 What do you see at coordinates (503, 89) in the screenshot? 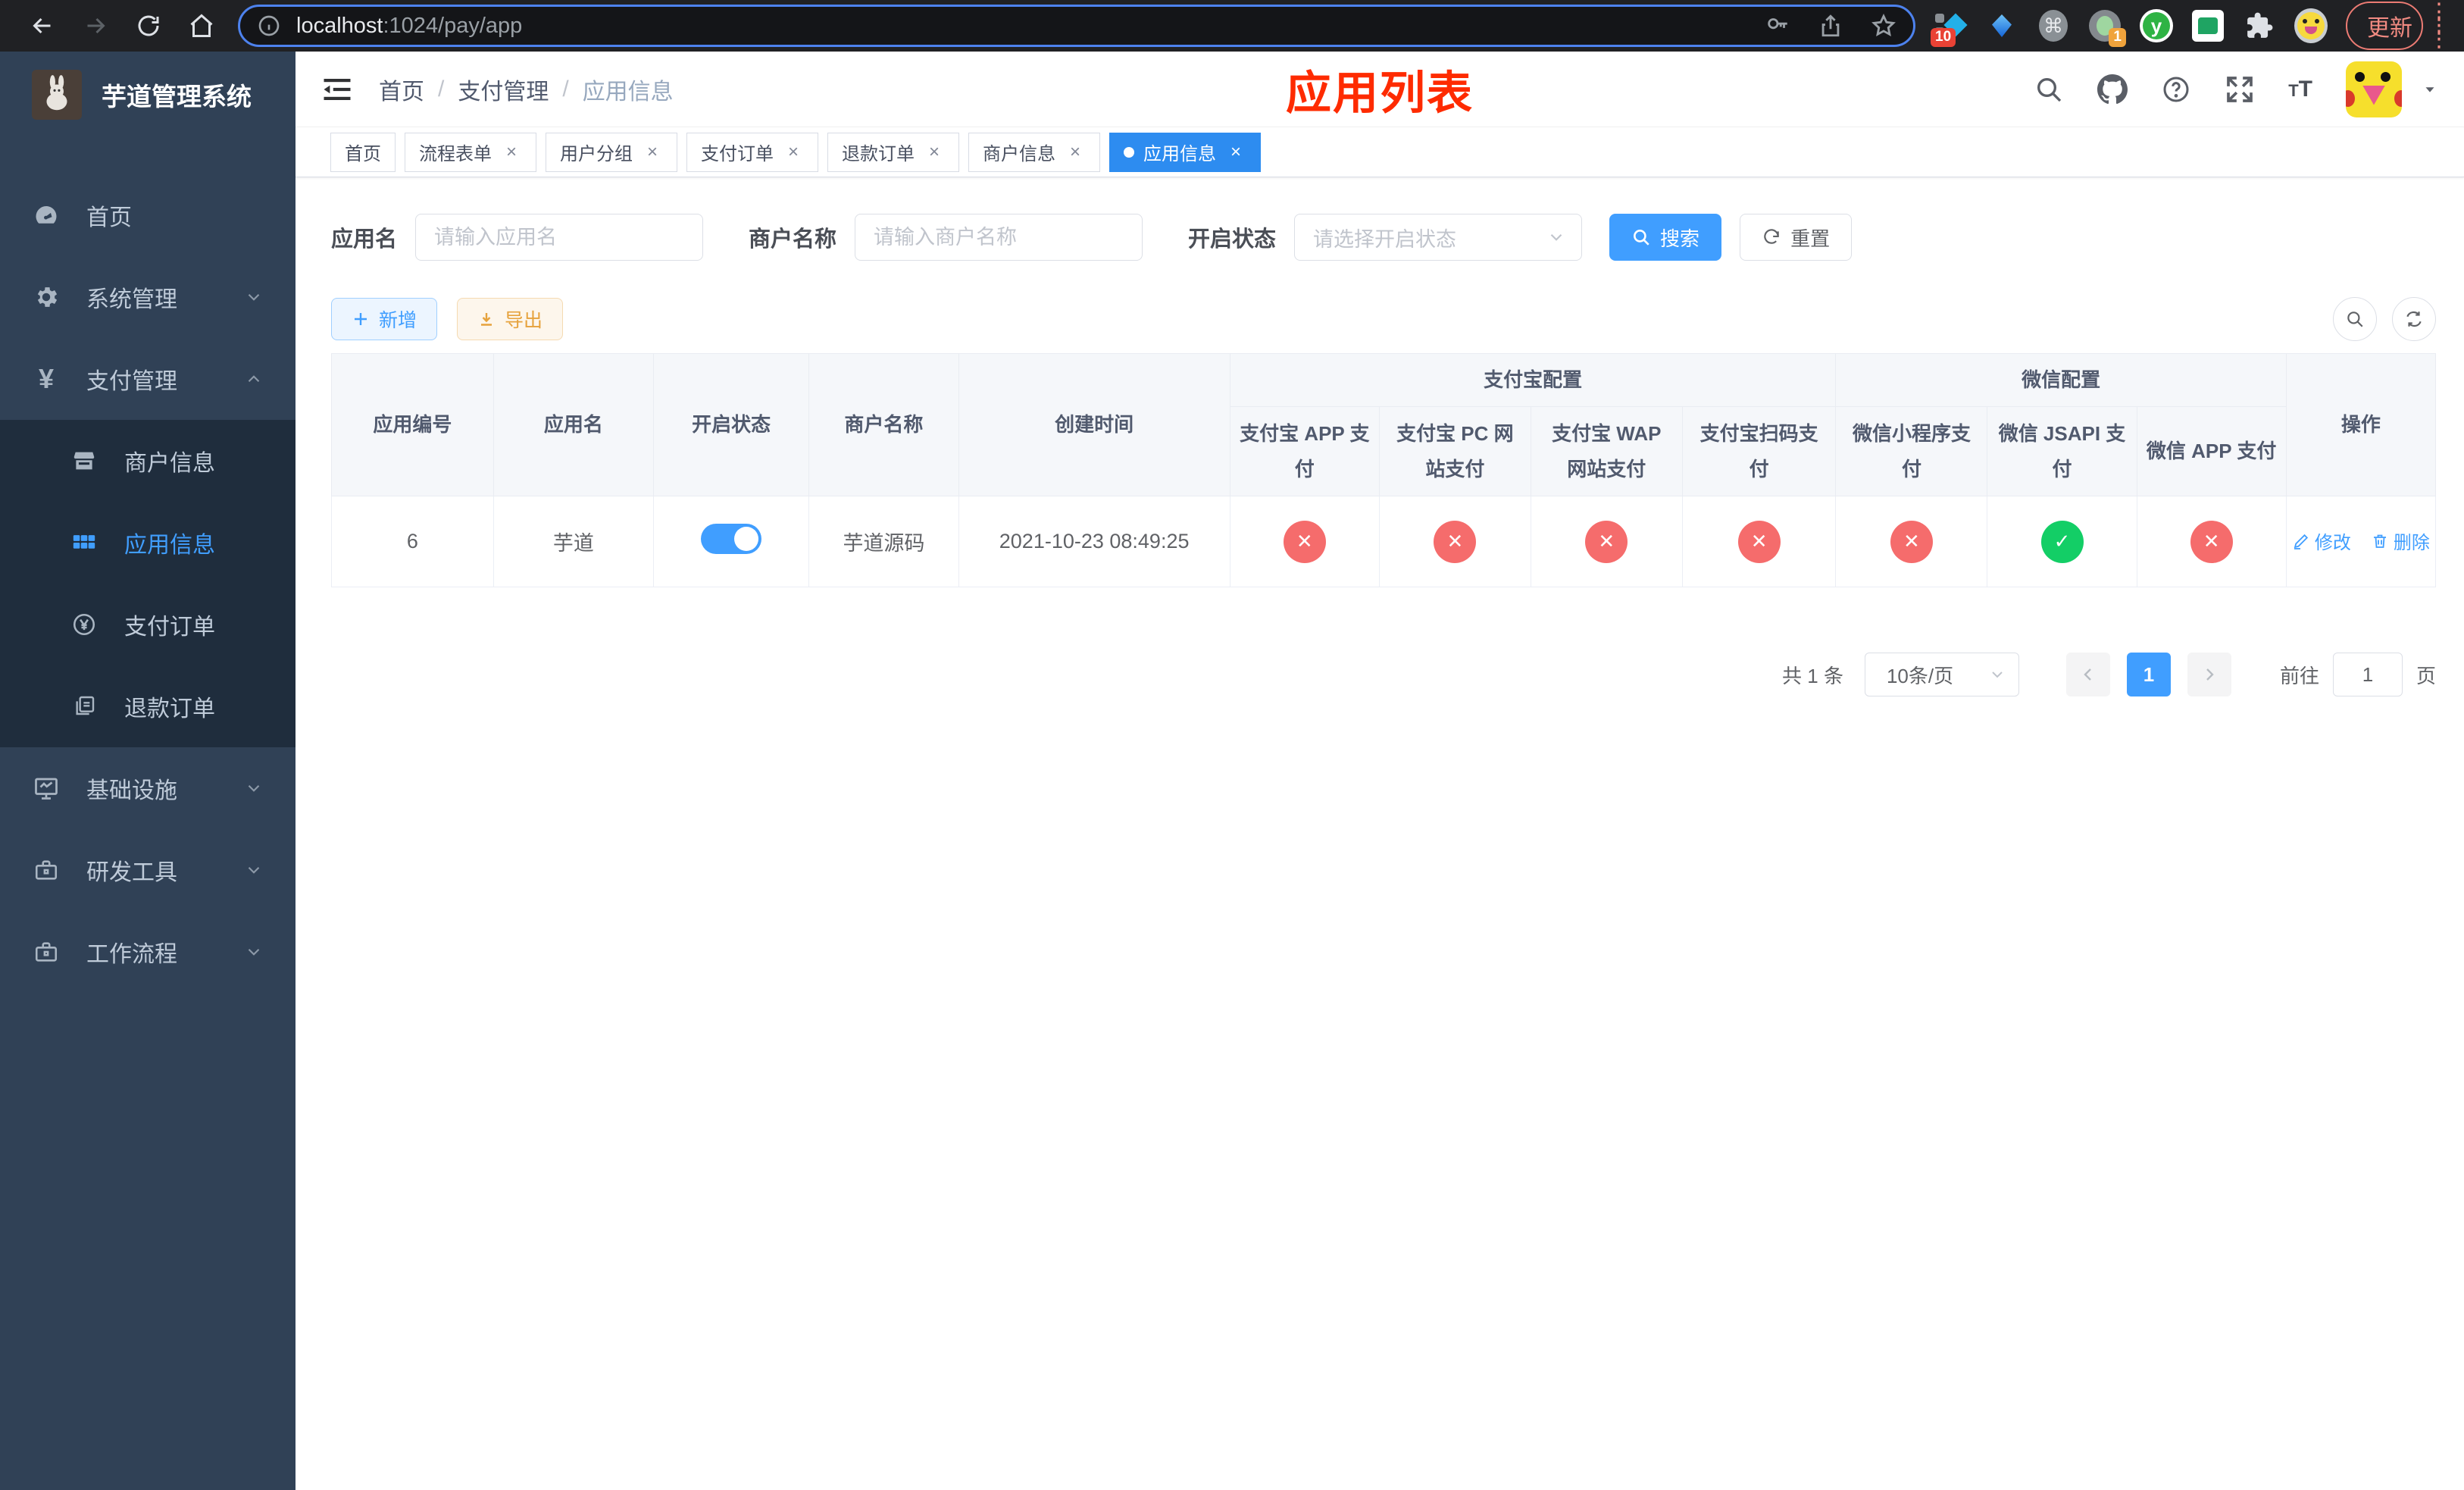
I see `breadcrumb-payment: 支付管理` at bounding box center [503, 89].